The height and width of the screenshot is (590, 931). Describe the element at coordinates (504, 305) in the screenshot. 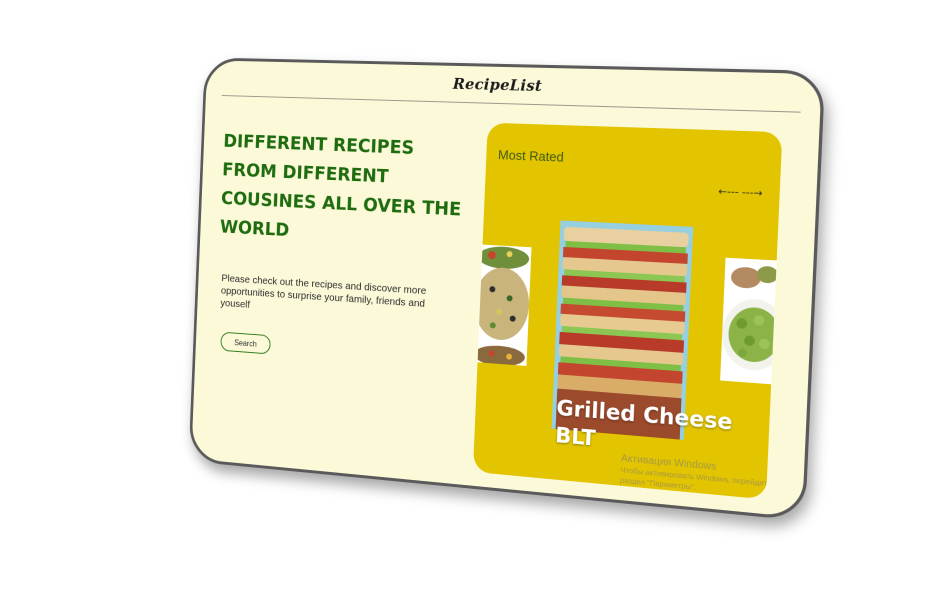

I see `salad-photo-prev` at that location.